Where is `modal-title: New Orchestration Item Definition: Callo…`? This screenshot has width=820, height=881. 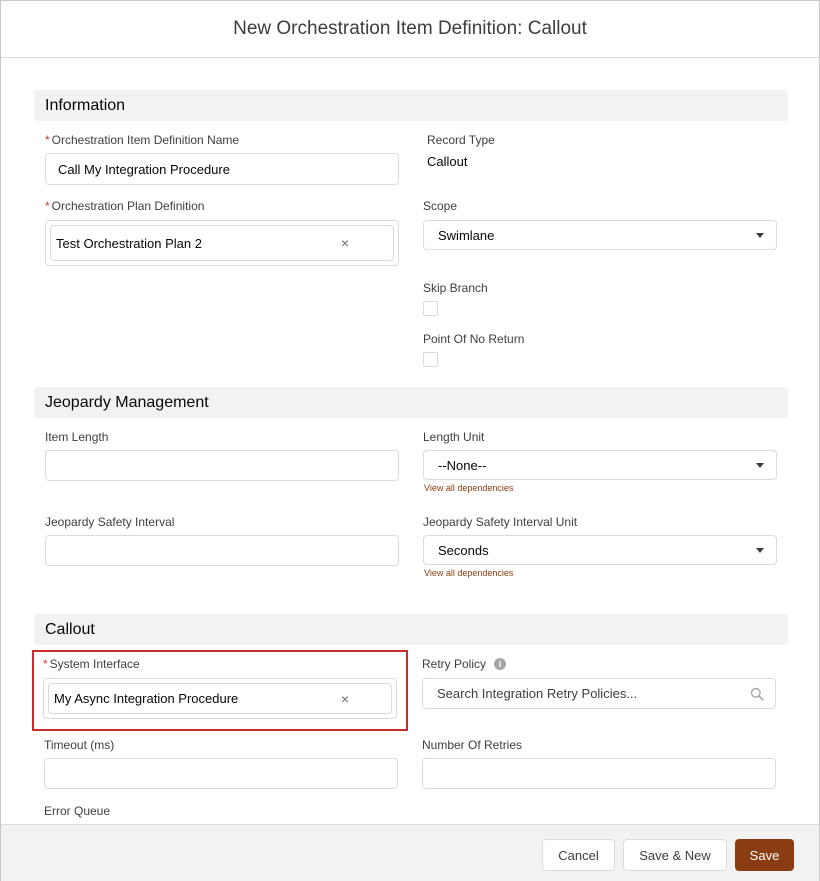 modal-title: New Orchestration Item Definition: Callo… is located at coordinates (410, 28).